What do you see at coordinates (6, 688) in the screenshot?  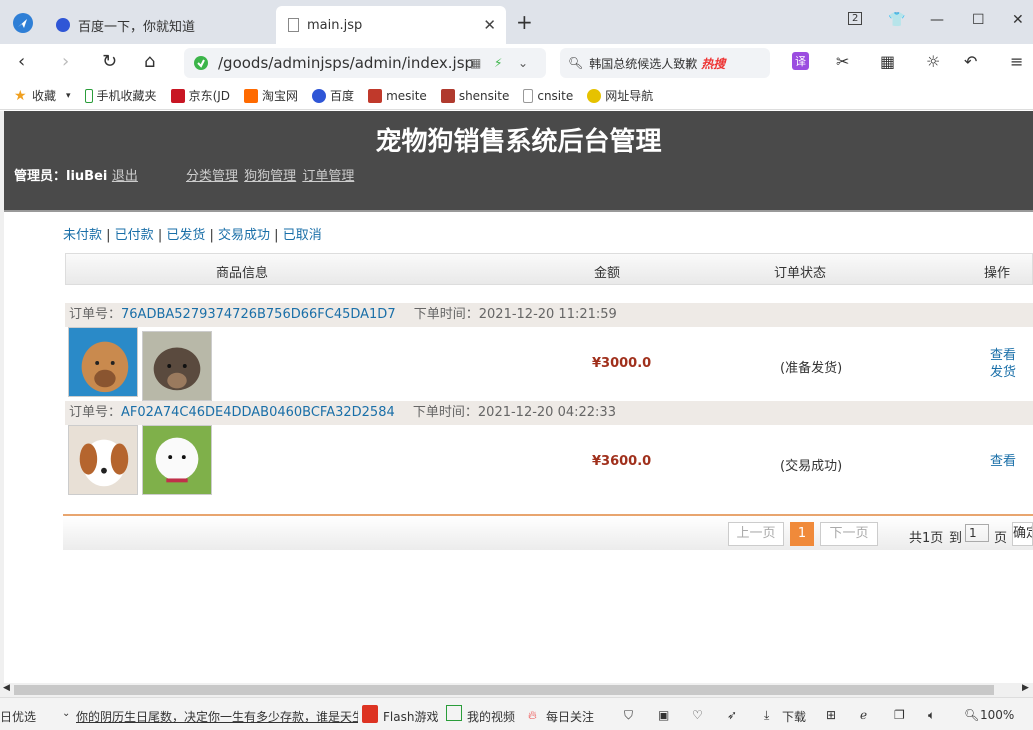 I see `scroll-left-icon: ◀` at bounding box center [6, 688].